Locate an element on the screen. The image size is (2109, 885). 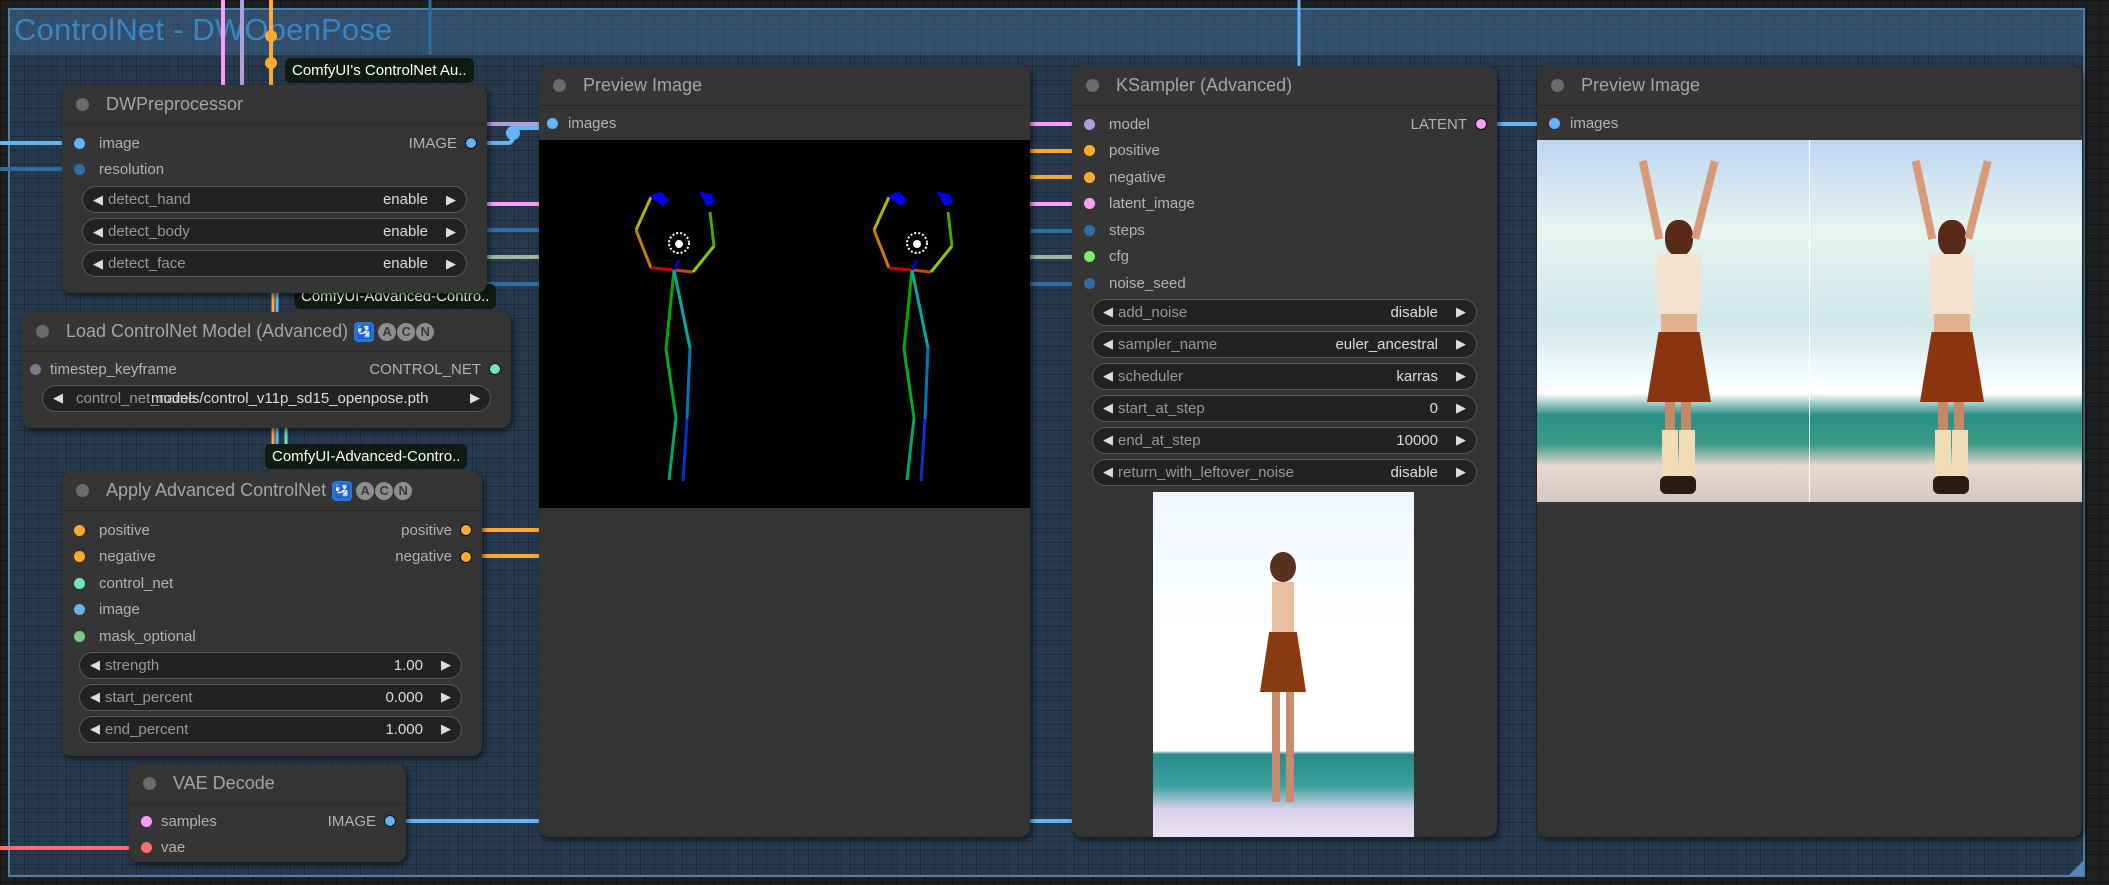
node-header: Apply Advanced ControlNet 🛂 A C N is located at coordinates (272, 491).